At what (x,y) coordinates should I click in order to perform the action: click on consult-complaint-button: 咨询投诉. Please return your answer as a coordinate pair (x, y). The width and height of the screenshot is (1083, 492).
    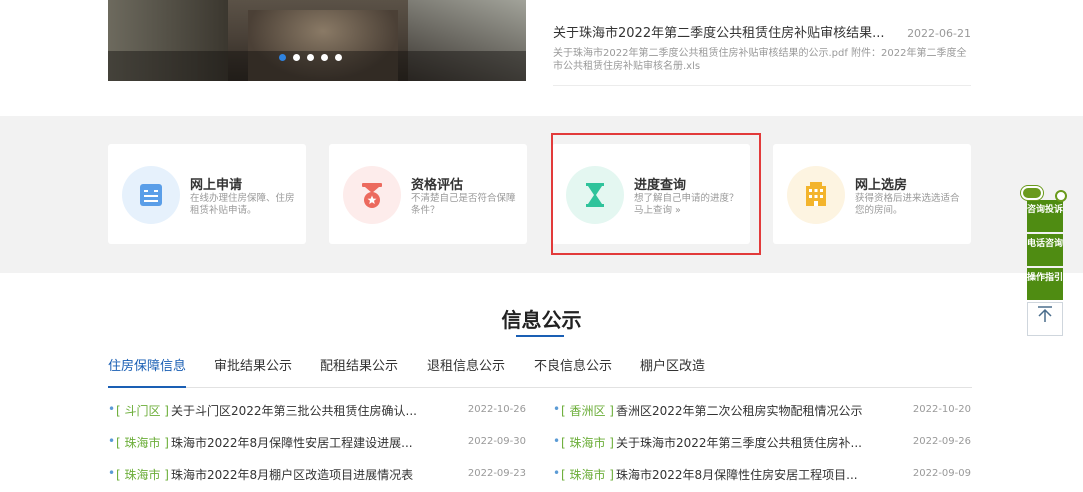
    Looking at the image, I should click on (1045, 216).